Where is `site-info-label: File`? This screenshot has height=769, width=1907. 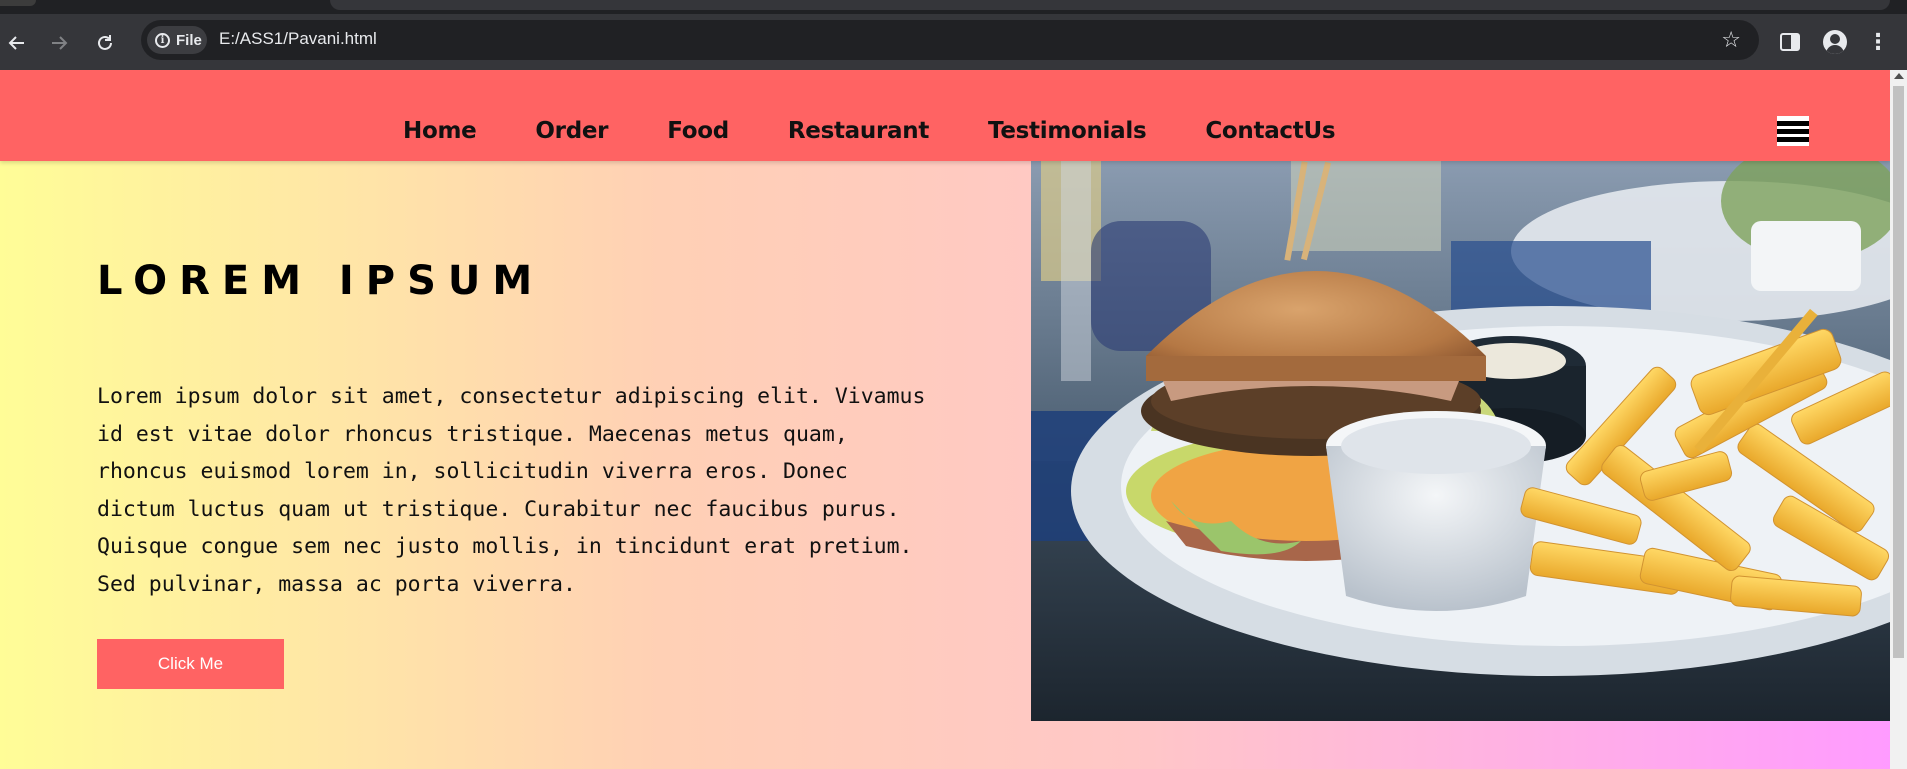
site-info-label: File is located at coordinates (189, 40).